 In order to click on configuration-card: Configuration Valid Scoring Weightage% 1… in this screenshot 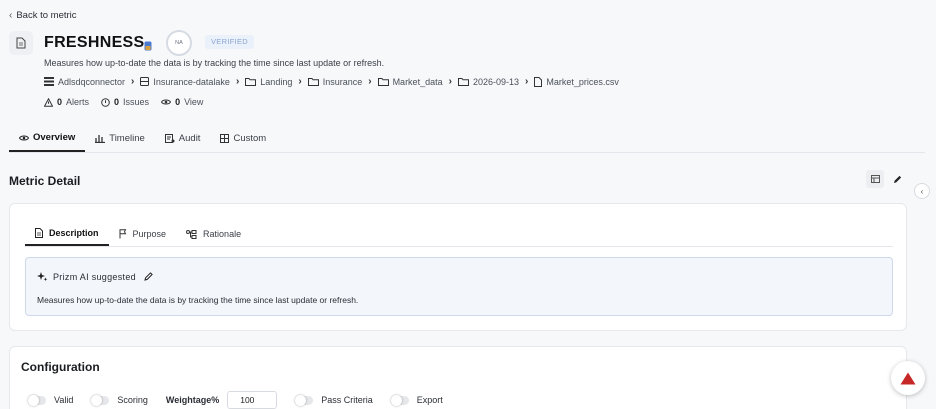, I will do `click(458, 377)`.